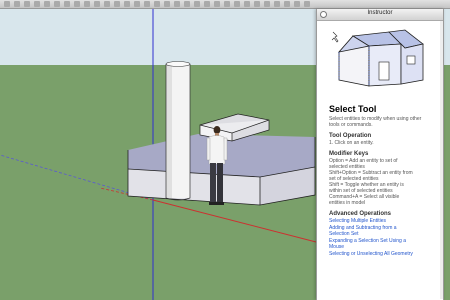 The height and width of the screenshot is (300, 450). I want to click on instructor-titlebar: Instructor, so click(380, 15).